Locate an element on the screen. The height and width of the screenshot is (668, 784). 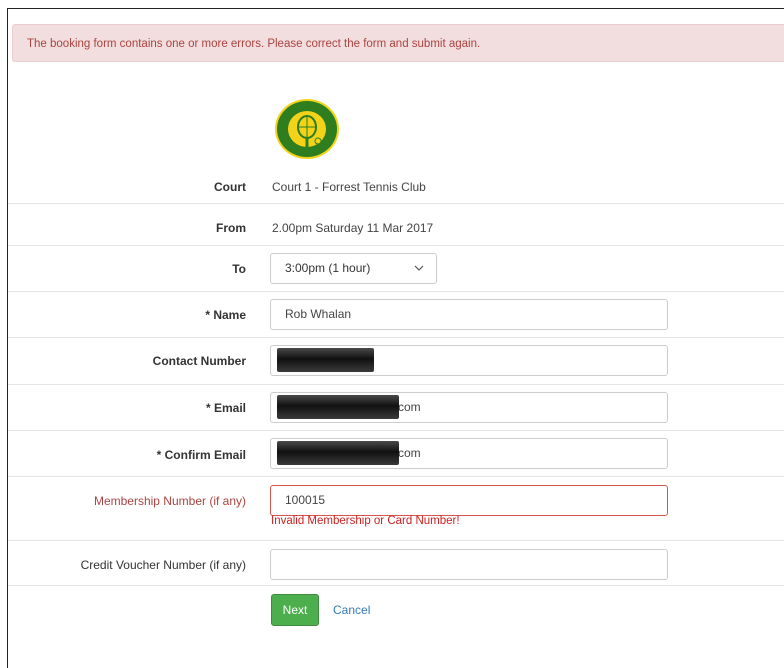
email-label: * Email is located at coordinates (225, 408).